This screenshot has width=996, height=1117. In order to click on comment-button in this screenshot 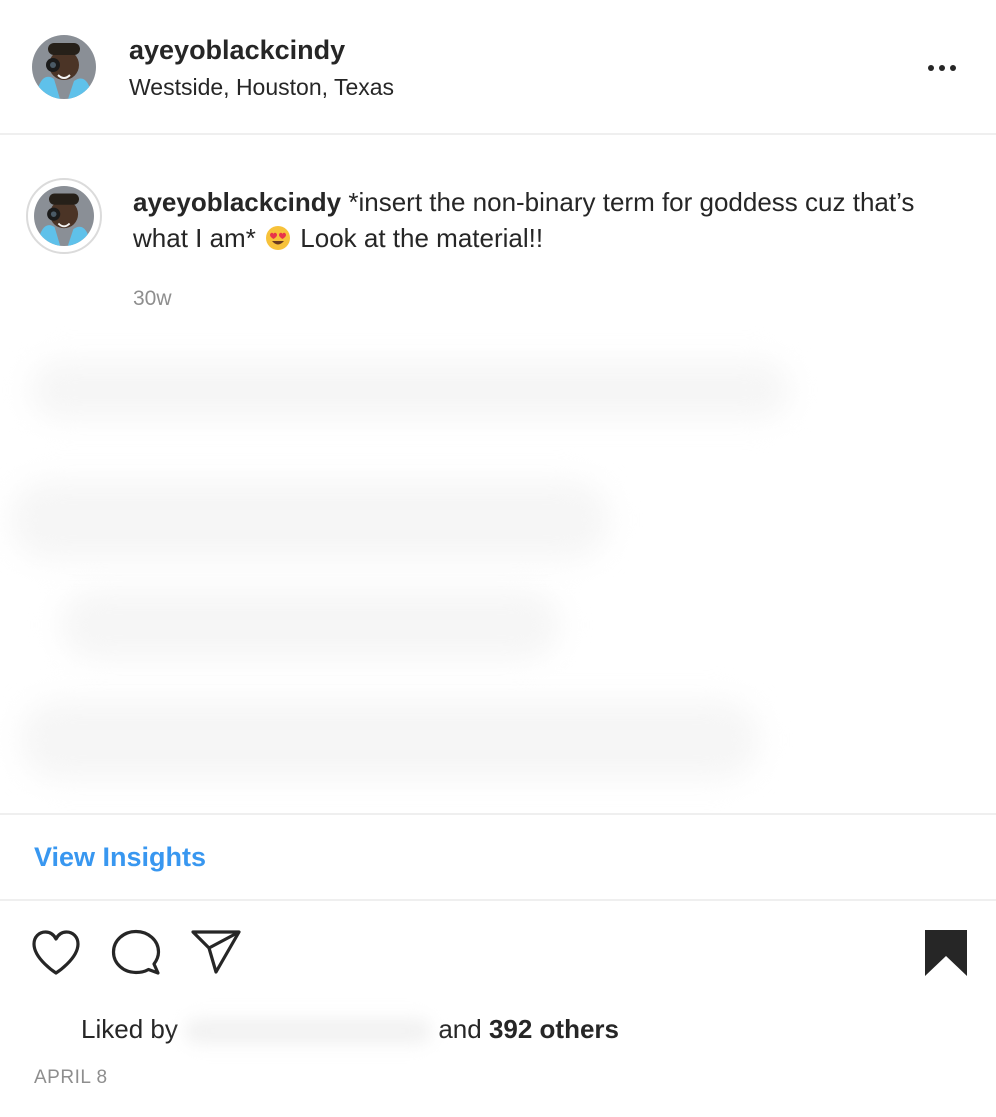, I will do `click(136, 953)`.